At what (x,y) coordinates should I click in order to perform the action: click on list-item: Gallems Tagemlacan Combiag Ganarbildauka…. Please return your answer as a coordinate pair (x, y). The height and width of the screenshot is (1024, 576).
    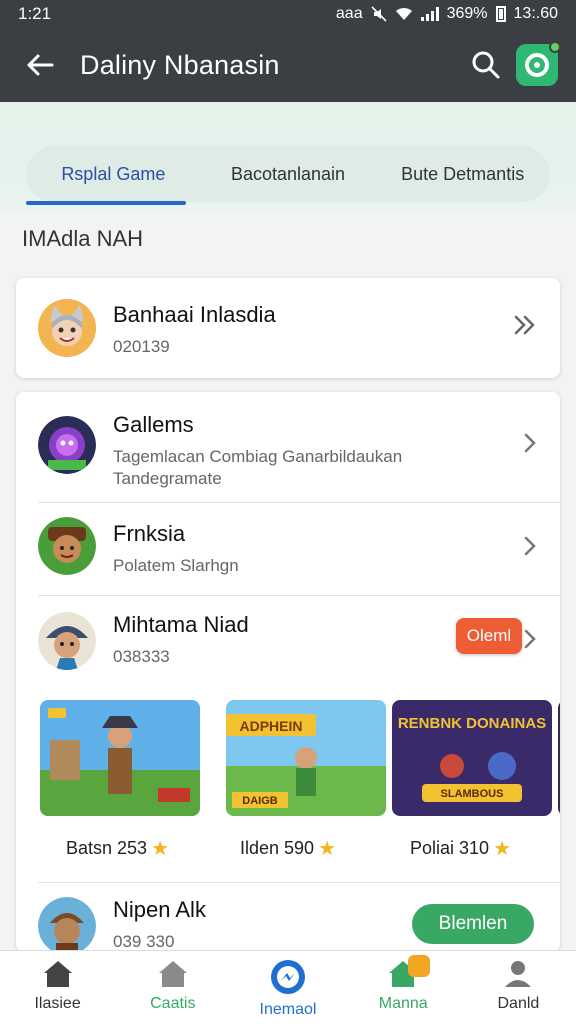
    Looking at the image, I should click on (288, 447).